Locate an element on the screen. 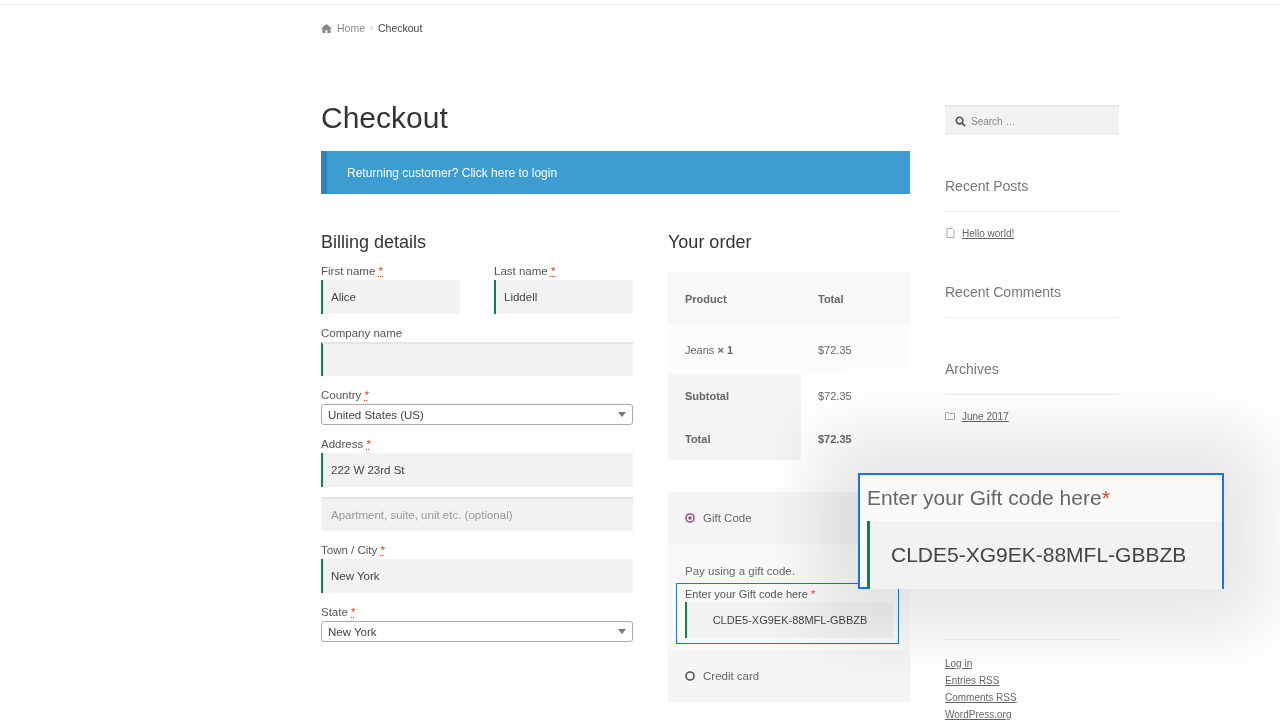 The width and height of the screenshot is (1280, 720). input-field: 222 W 23rd St is located at coordinates (477, 470).